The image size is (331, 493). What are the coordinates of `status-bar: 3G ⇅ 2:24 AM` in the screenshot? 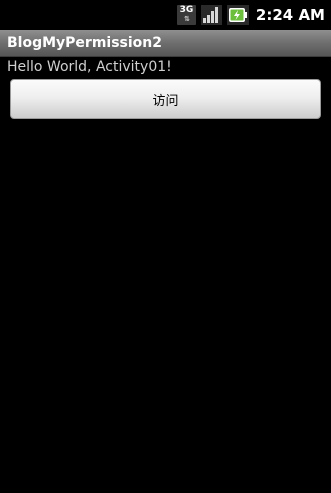 It's located at (165, 15).